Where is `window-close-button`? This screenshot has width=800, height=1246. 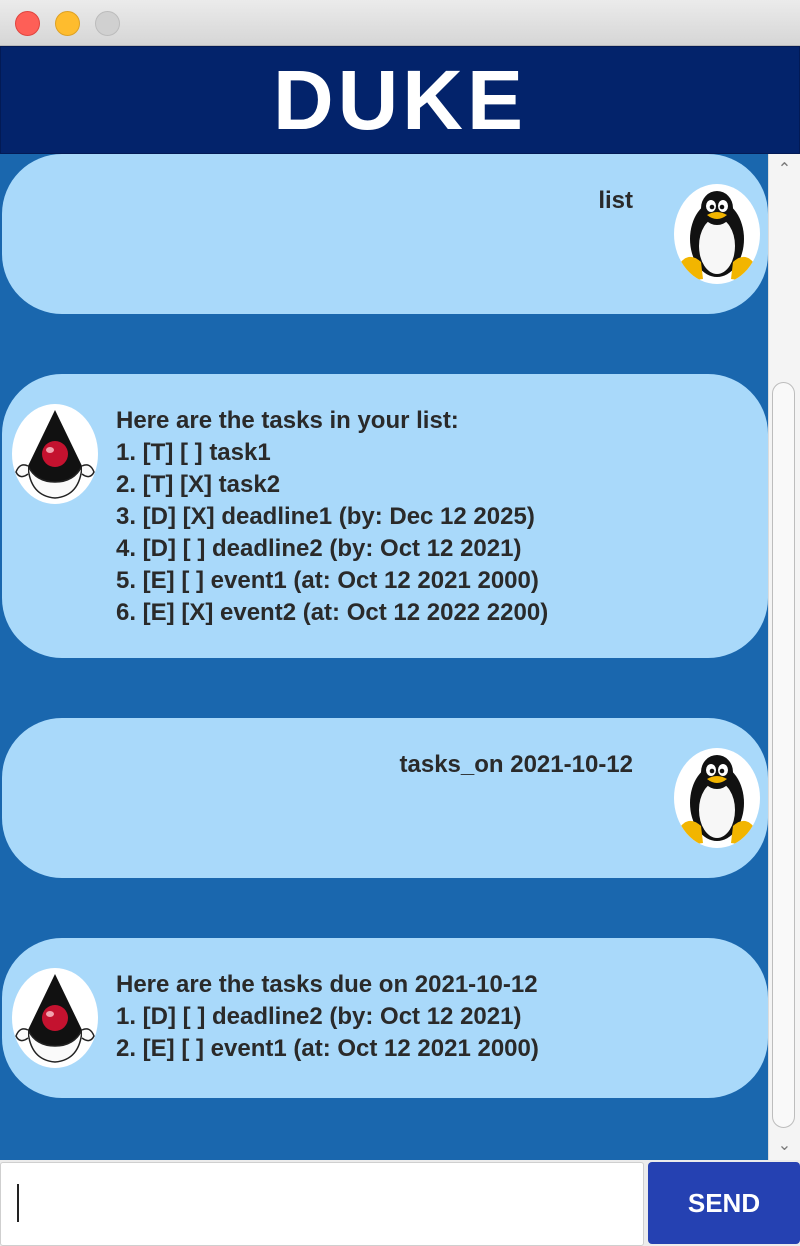
window-close-button is located at coordinates (27, 23).